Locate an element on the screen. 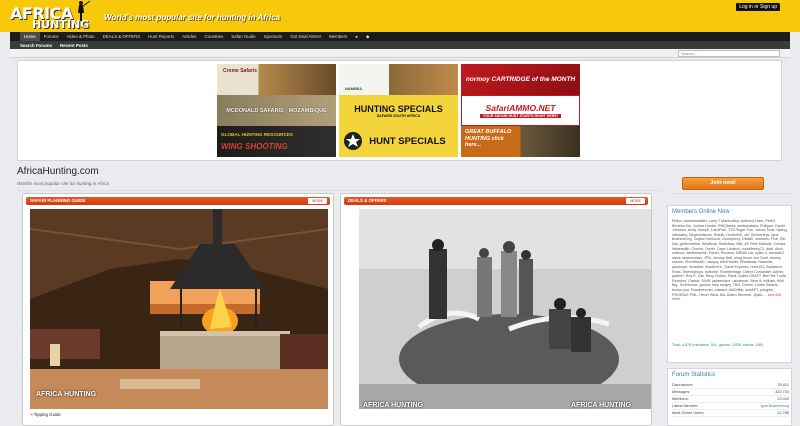 This screenshot has width=800, height=426. ad-global-hunting-text: GLOBAL HUNTING RESOURCES is located at coordinates (257, 134).